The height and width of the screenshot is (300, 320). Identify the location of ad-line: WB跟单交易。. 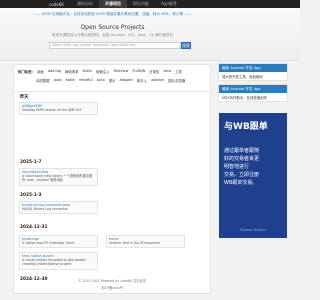
(241, 183).